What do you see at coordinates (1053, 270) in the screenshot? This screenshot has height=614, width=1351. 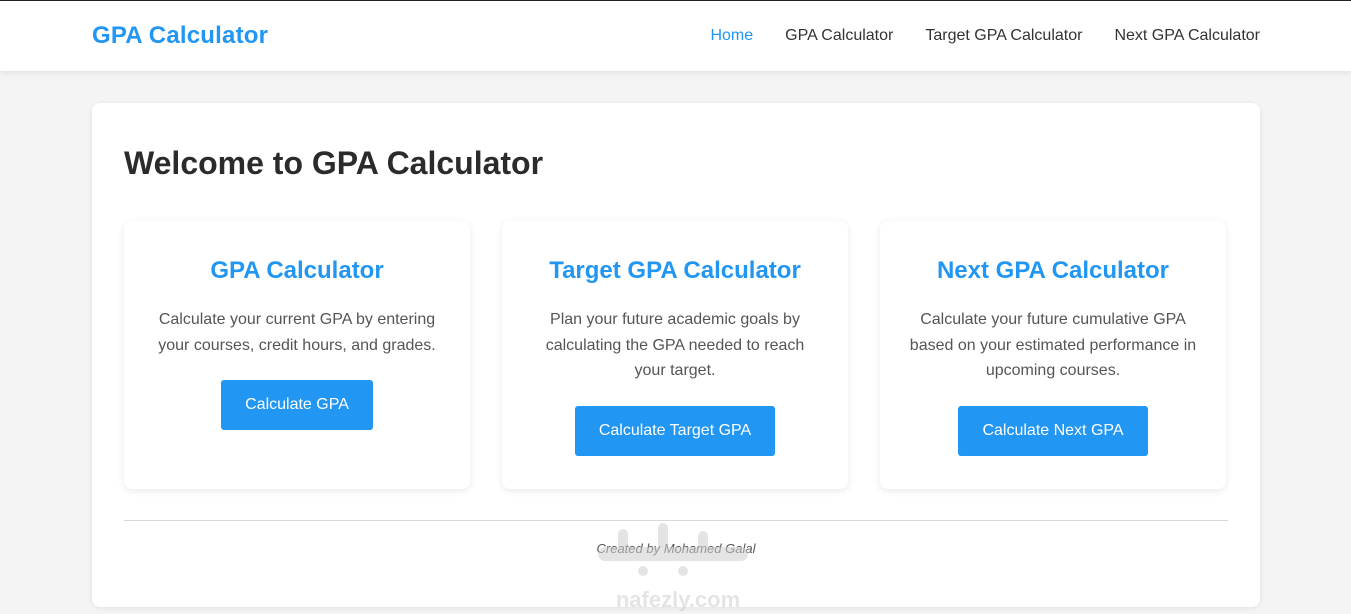 I see `feature-card-title: Next GPA Calculator` at bounding box center [1053, 270].